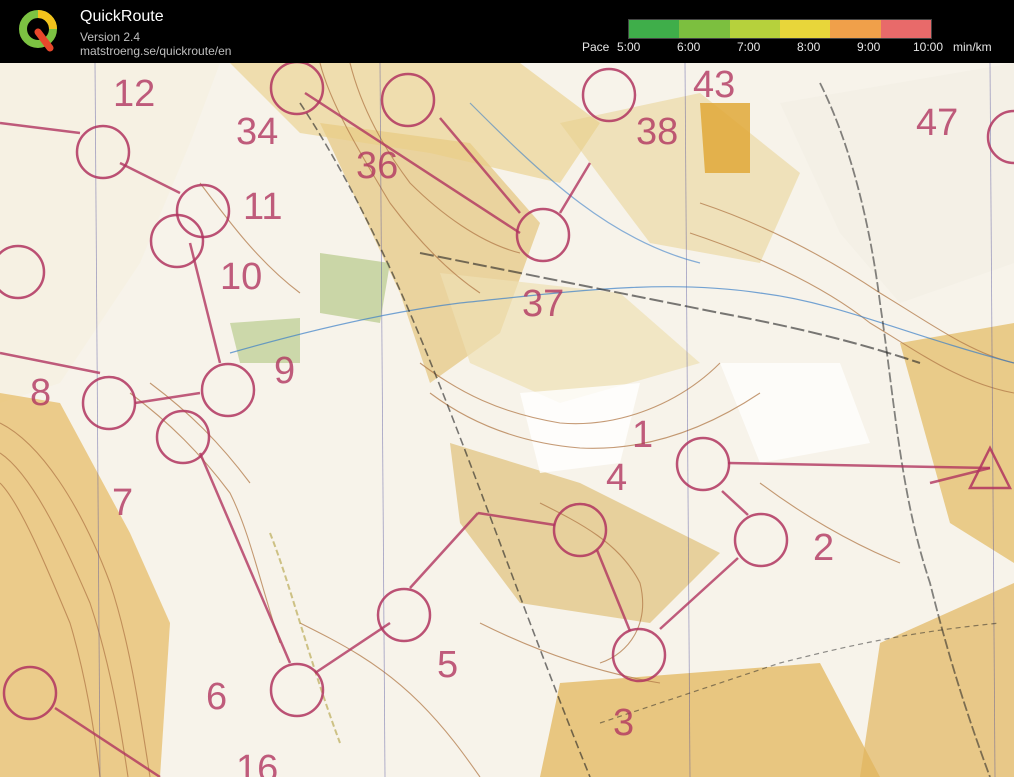  What do you see at coordinates (134, 94) in the screenshot?
I see `control-number-12: 12` at bounding box center [134, 94].